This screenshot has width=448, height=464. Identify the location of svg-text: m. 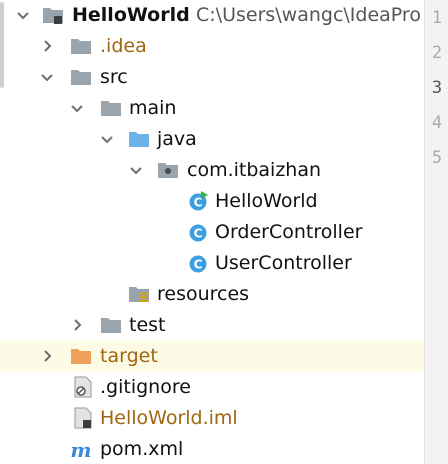
(80, 449).